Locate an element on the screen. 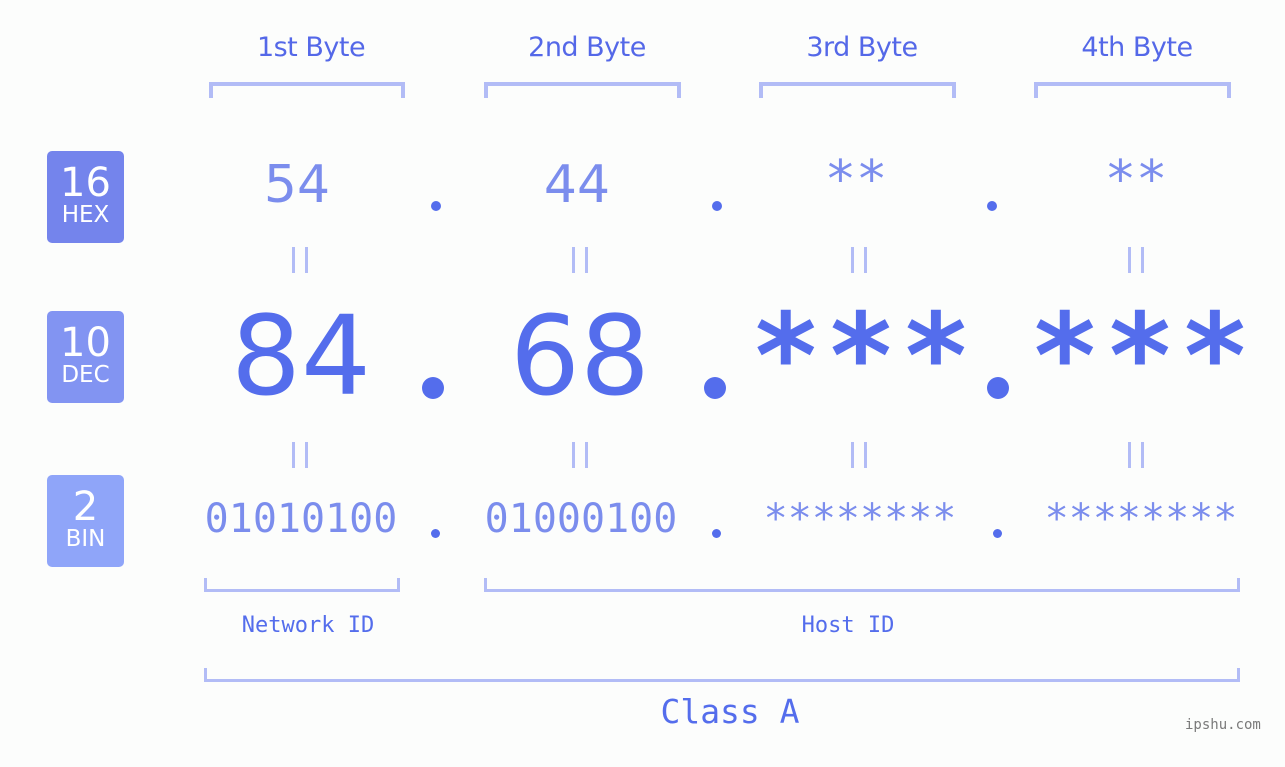 This screenshot has width=1285, height=767. class-bracket is located at coordinates (722, 675).